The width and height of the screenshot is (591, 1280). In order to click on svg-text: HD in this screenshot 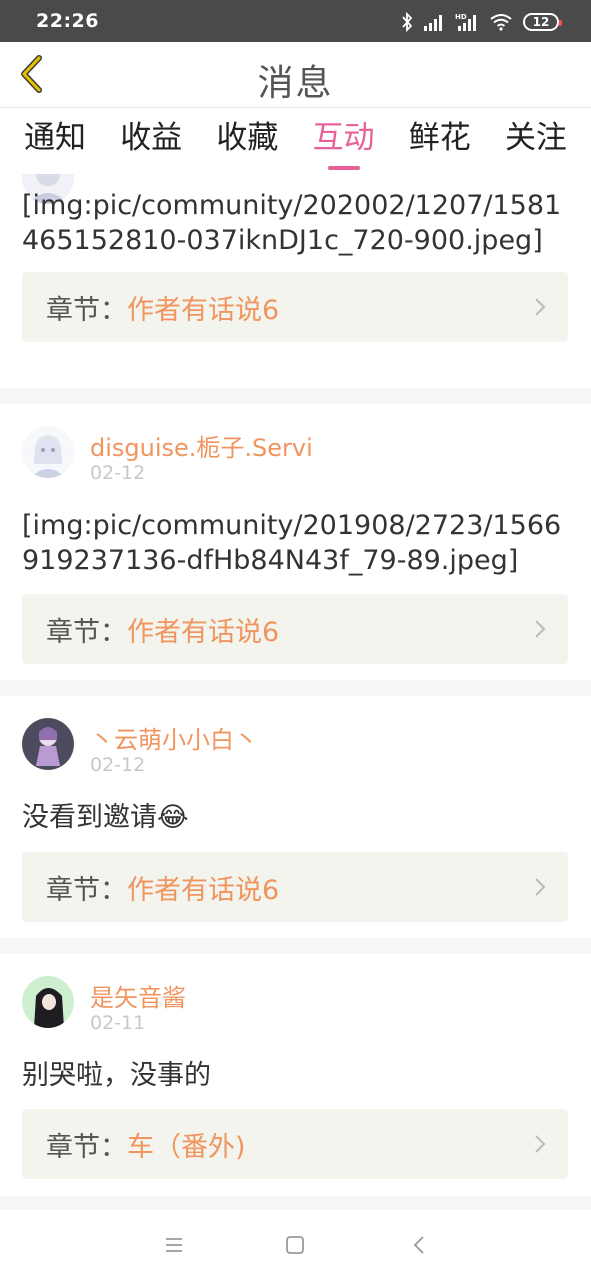, I will do `click(461, 17)`.